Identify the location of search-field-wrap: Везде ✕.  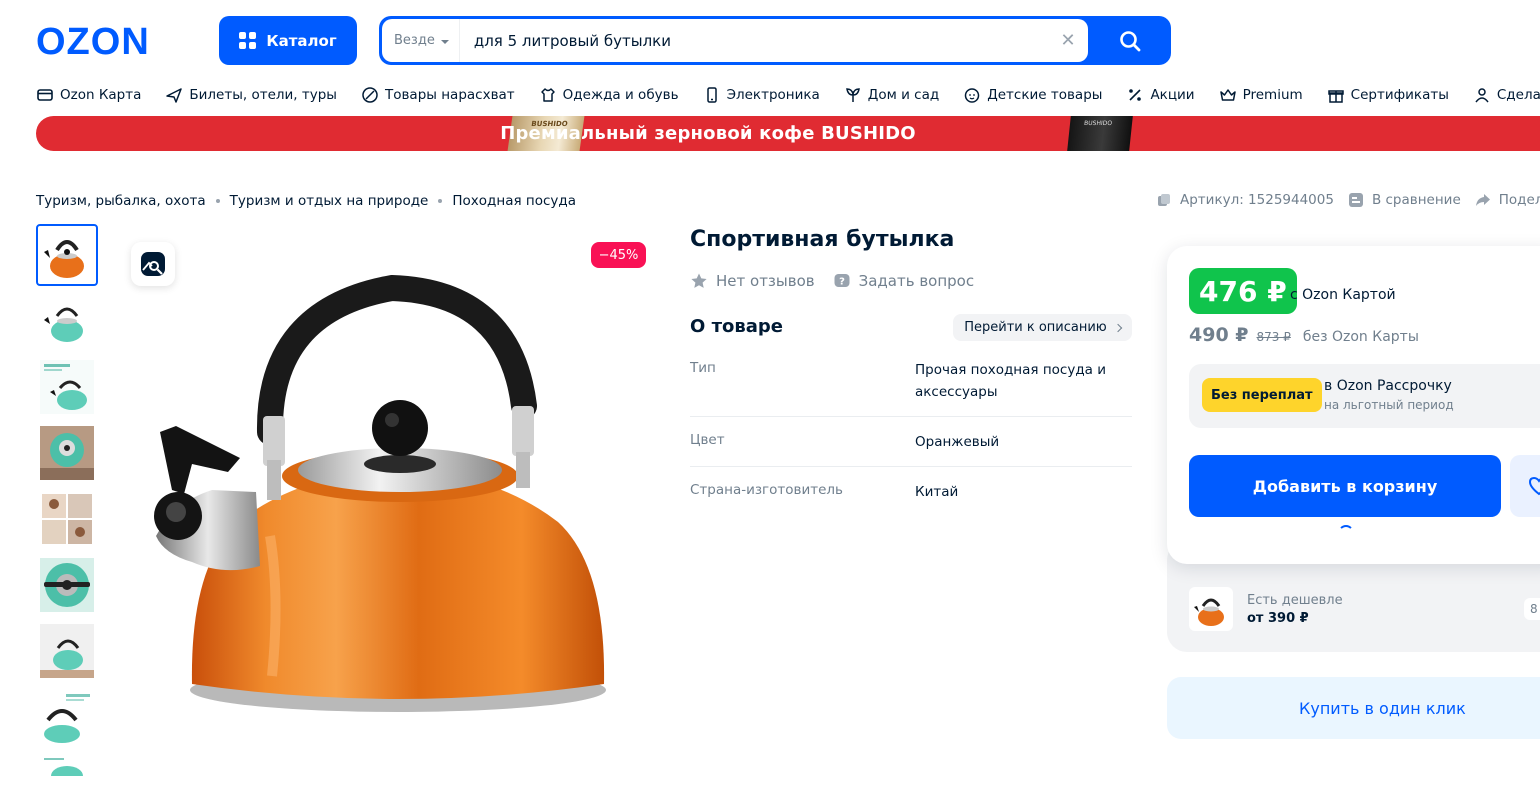
(735, 40).